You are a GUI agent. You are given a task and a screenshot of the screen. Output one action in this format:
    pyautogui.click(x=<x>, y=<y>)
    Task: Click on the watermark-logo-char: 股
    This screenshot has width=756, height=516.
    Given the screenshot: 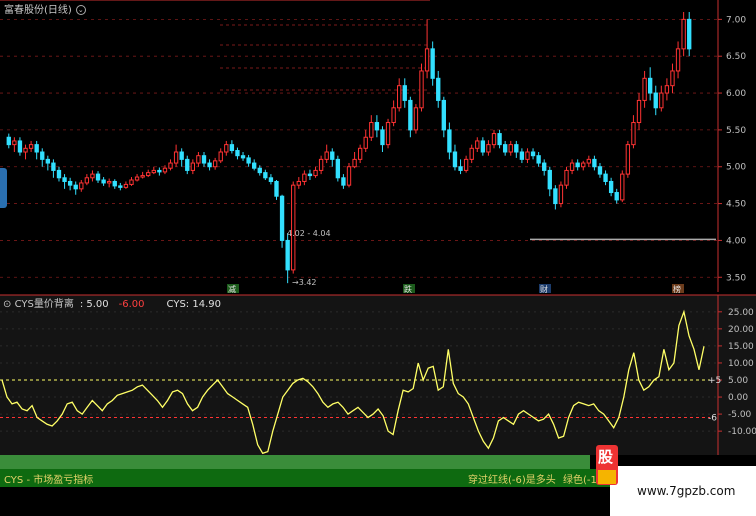 What is the action you would take?
    pyautogui.click(x=606, y=457)
    